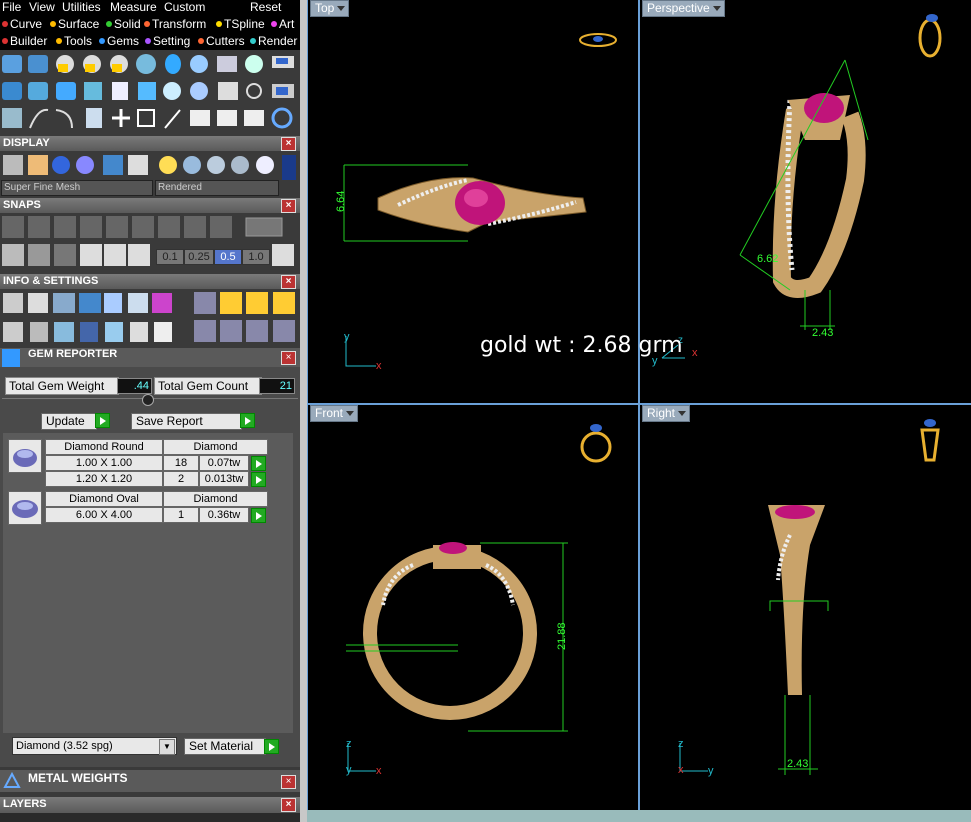 This screenshot has width=971, height=822. Describe the element at coordinates (288, 358) in the screenshot. I see `gem-reporter-close-button: ×` at that location.